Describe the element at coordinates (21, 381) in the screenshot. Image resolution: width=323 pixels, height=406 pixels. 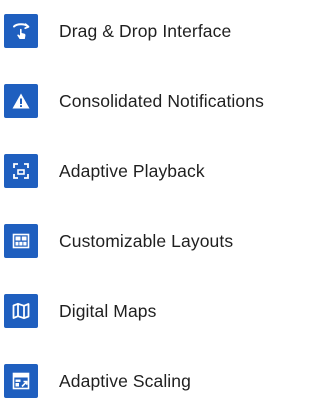
I see `scaling-icon` at that location.